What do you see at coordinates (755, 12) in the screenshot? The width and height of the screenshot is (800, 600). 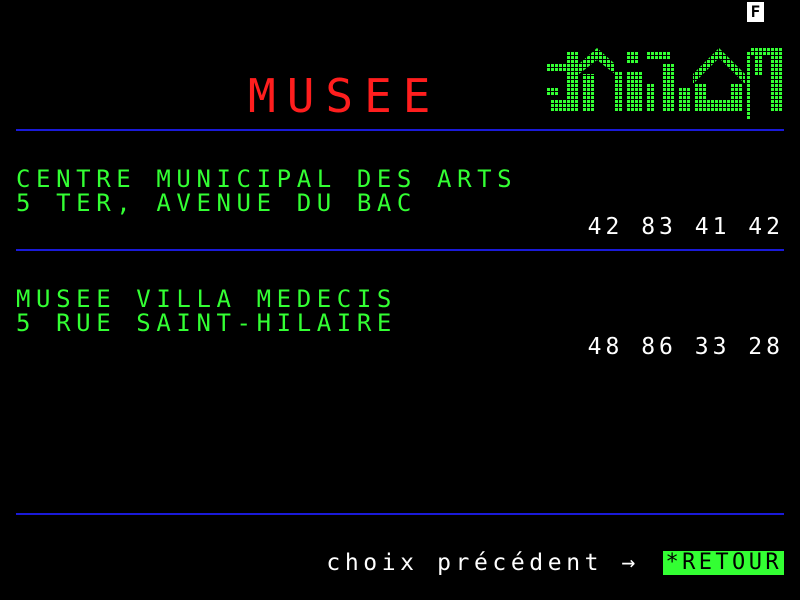 I see `status-indicator: F` at bounding box center [755, 12].